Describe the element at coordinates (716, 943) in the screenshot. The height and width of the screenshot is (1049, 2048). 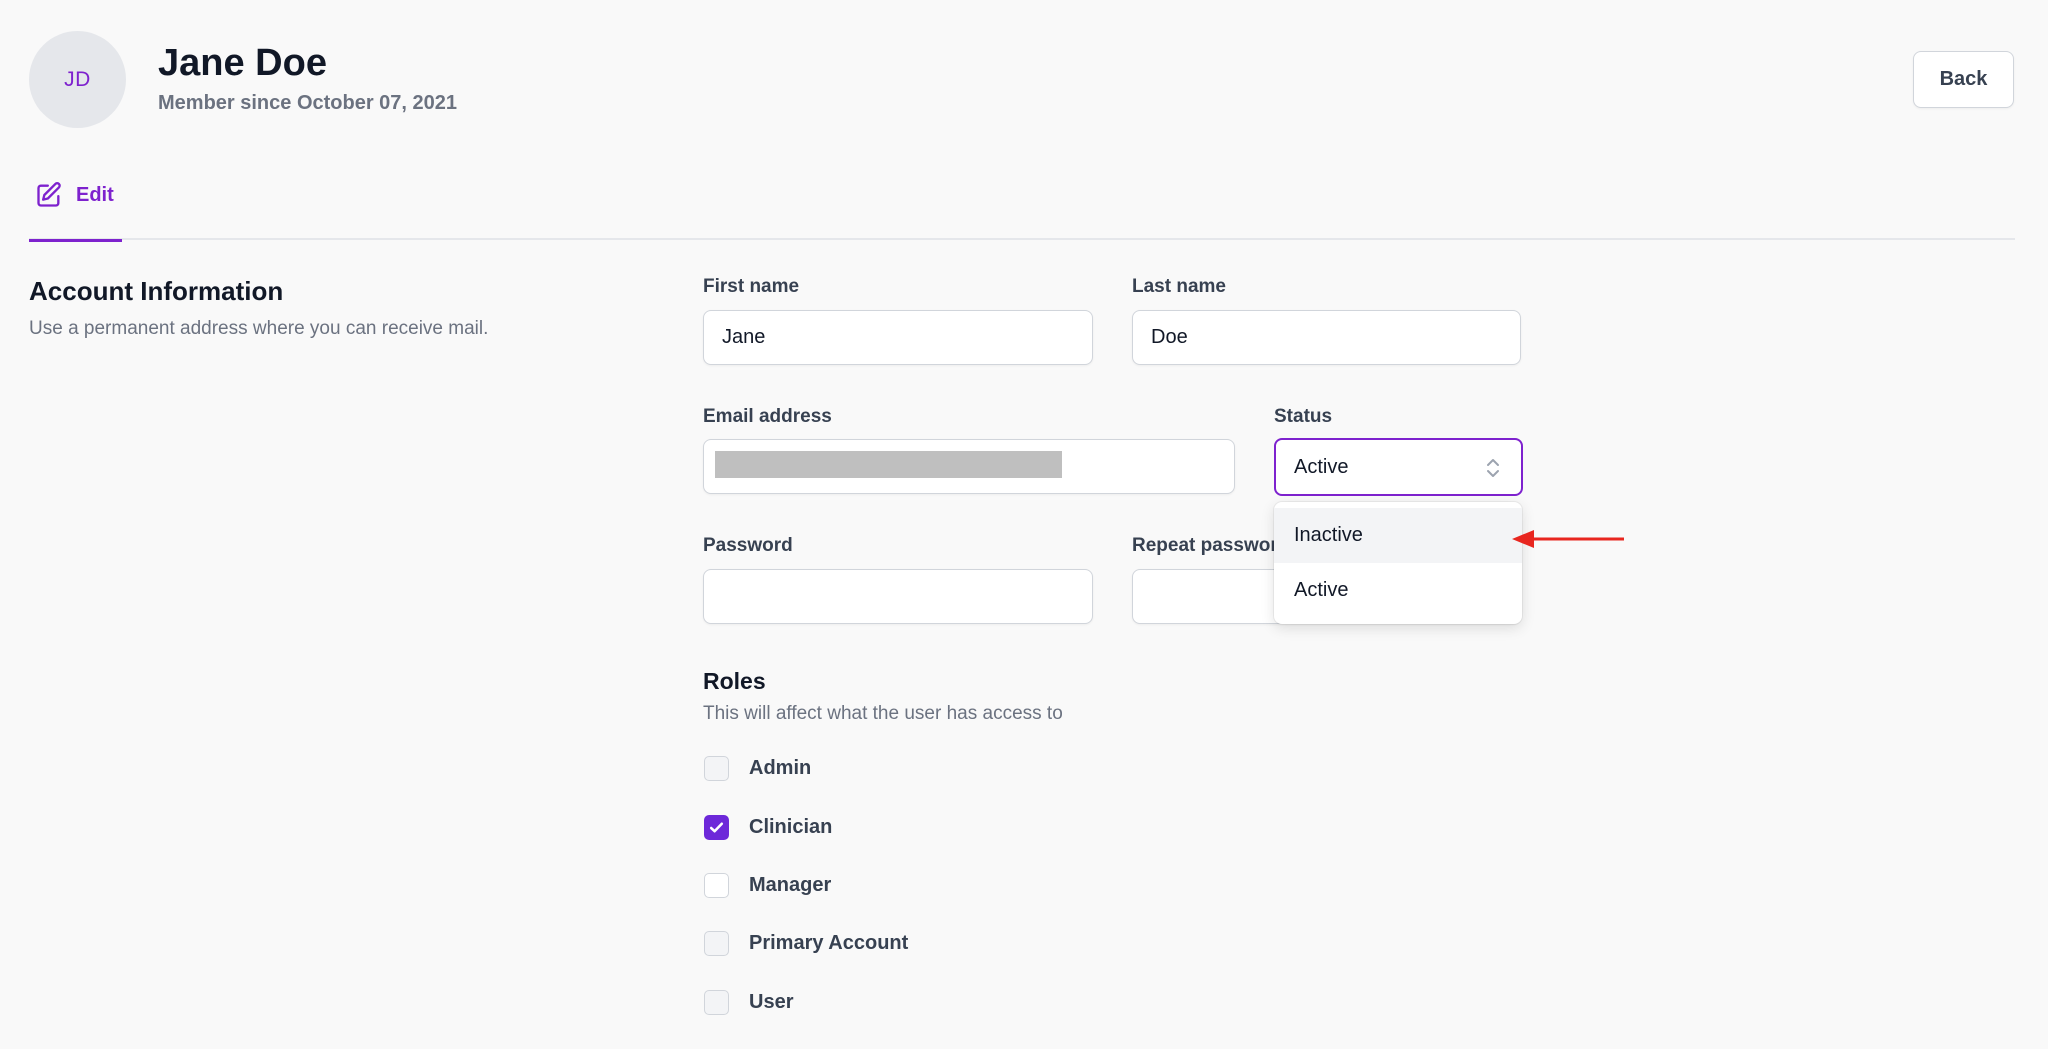
I see `role-primary-account-checkbox` at that location.